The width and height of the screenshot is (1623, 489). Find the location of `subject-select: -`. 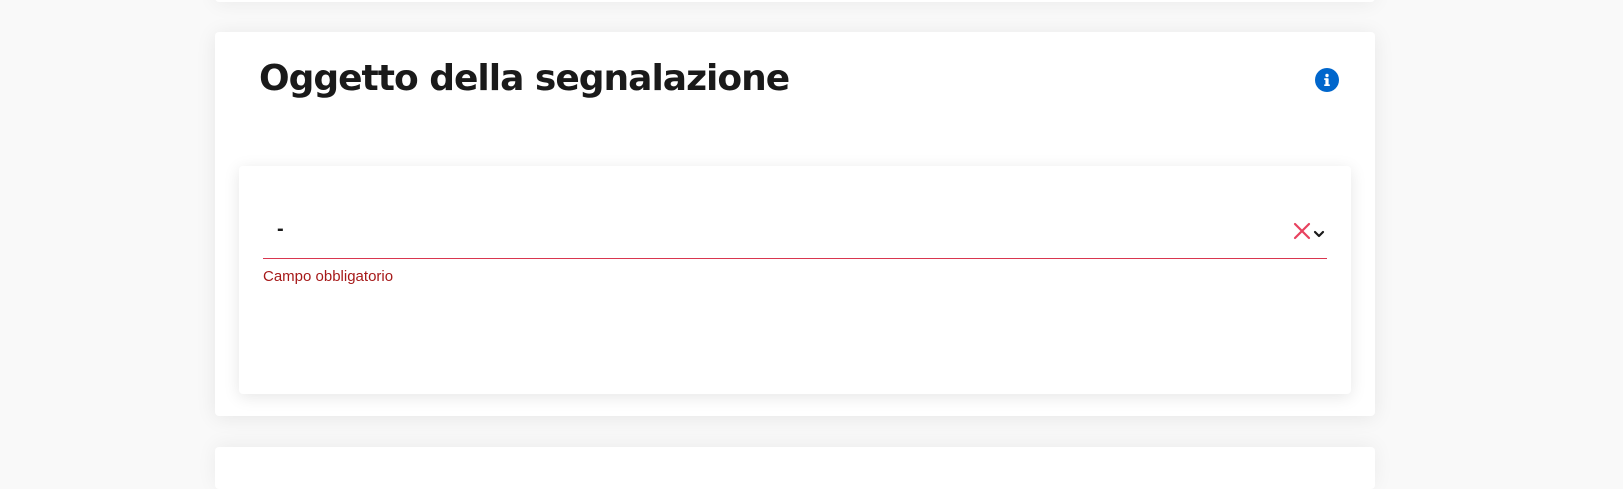

subject-select: - is located at coordinates (795, 232).